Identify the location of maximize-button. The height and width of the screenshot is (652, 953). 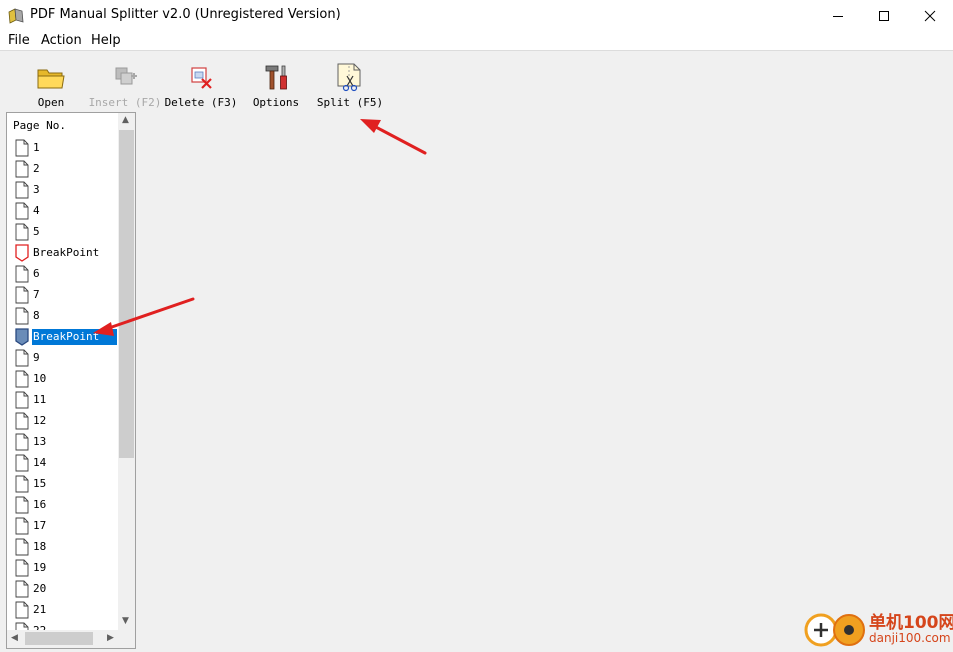
(884, 15).